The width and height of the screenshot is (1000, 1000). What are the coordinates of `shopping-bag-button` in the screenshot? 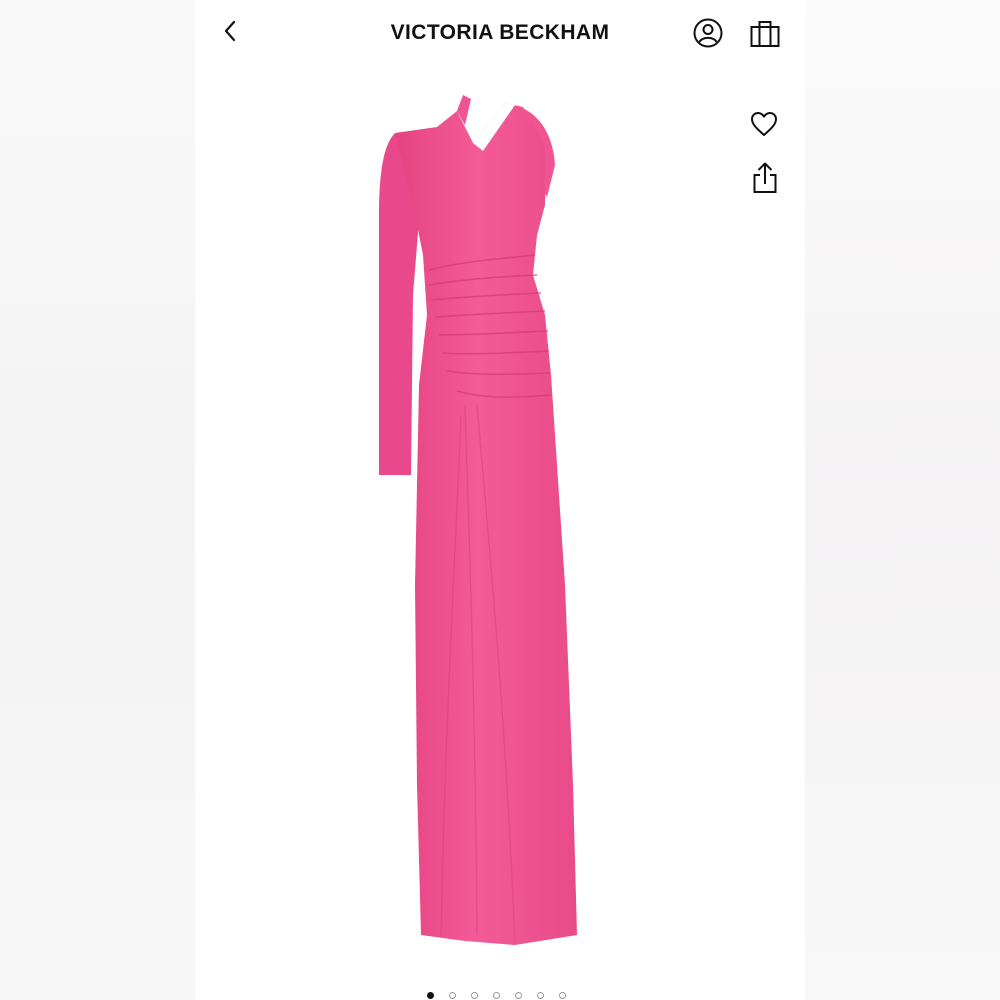 It's located at (765, 33).